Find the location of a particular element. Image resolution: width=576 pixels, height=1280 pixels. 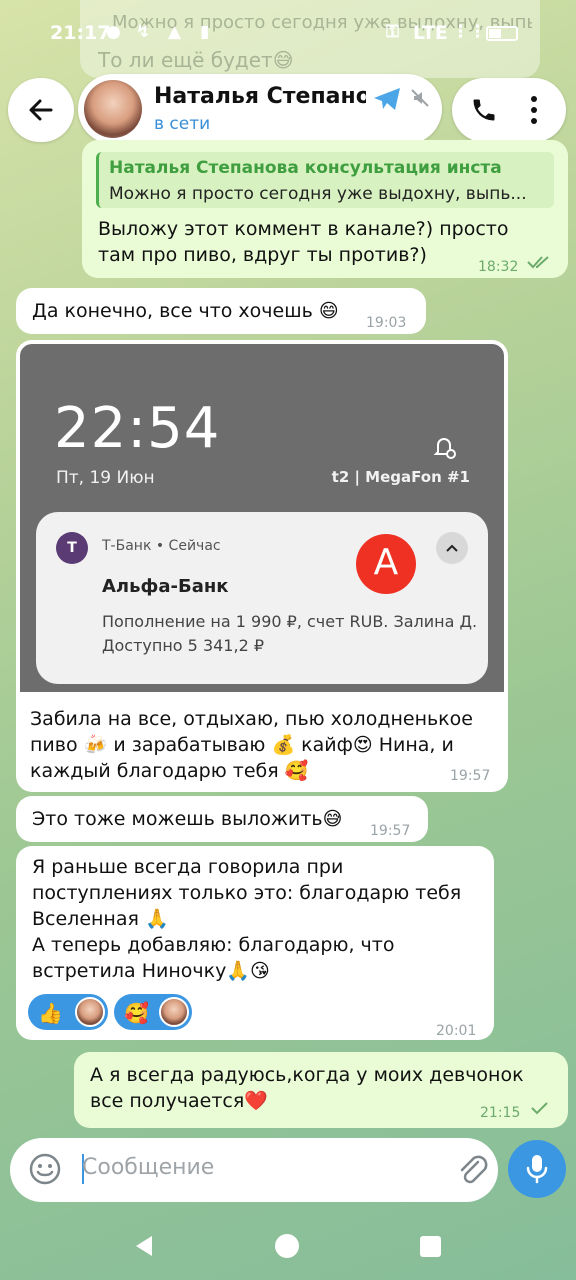

lock-carrier: t2 | MegaFon #1 is located at coordinates (400, 477).